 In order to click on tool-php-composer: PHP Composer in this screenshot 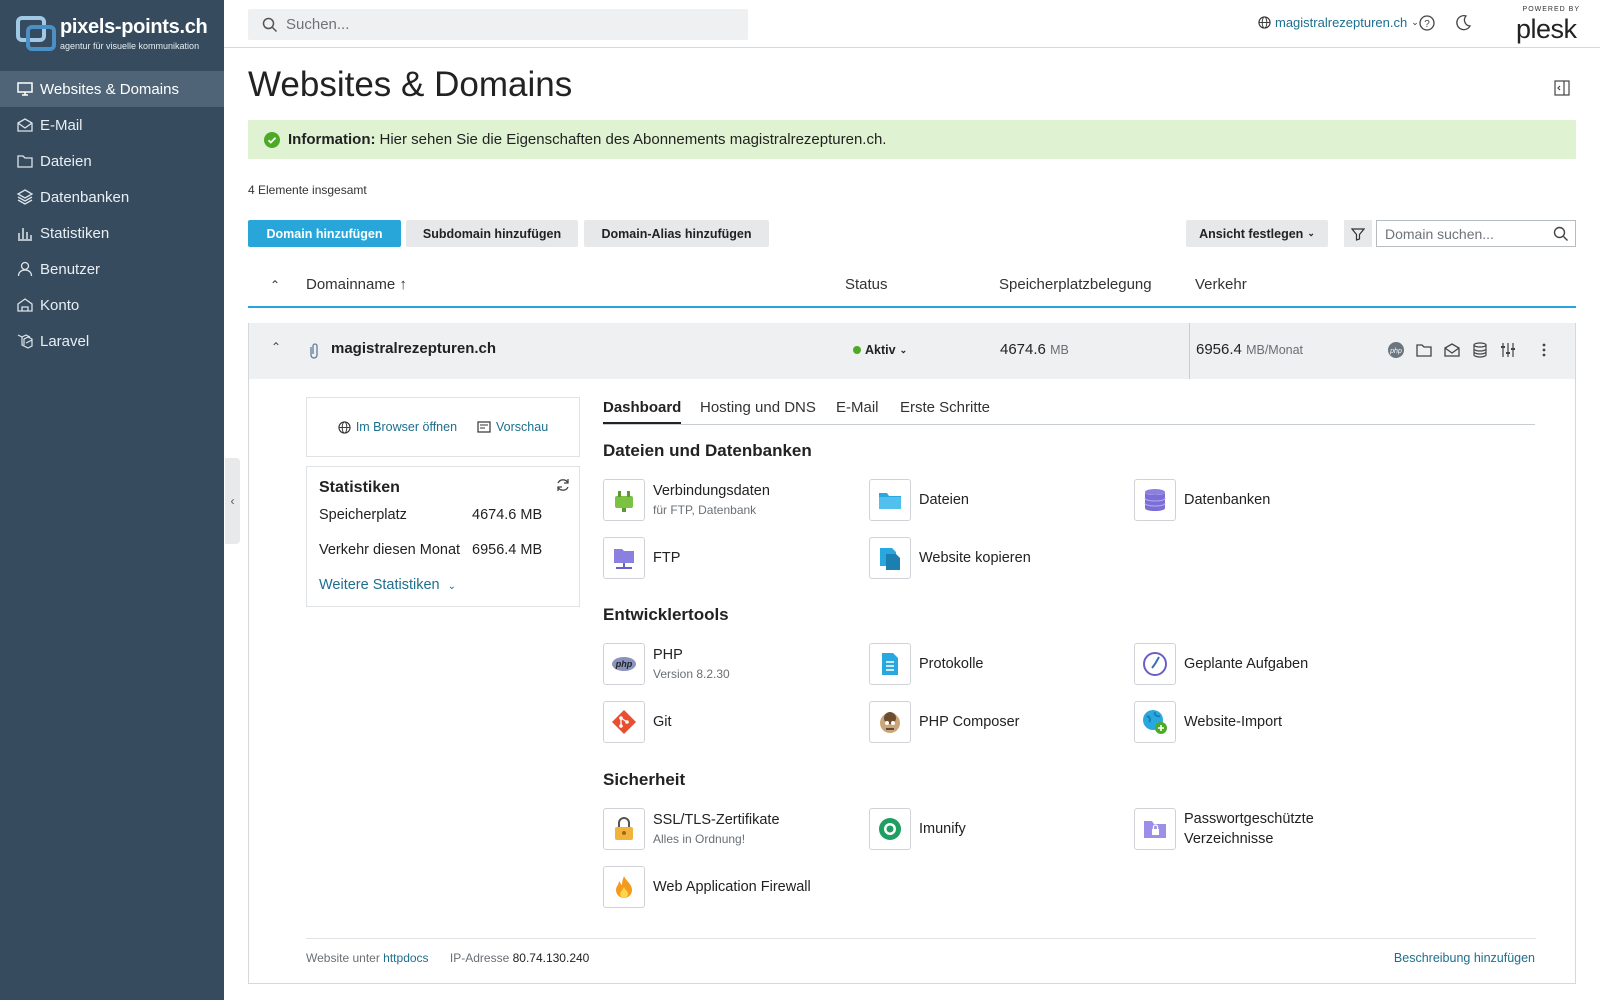, I will do `click(944, 722)`.